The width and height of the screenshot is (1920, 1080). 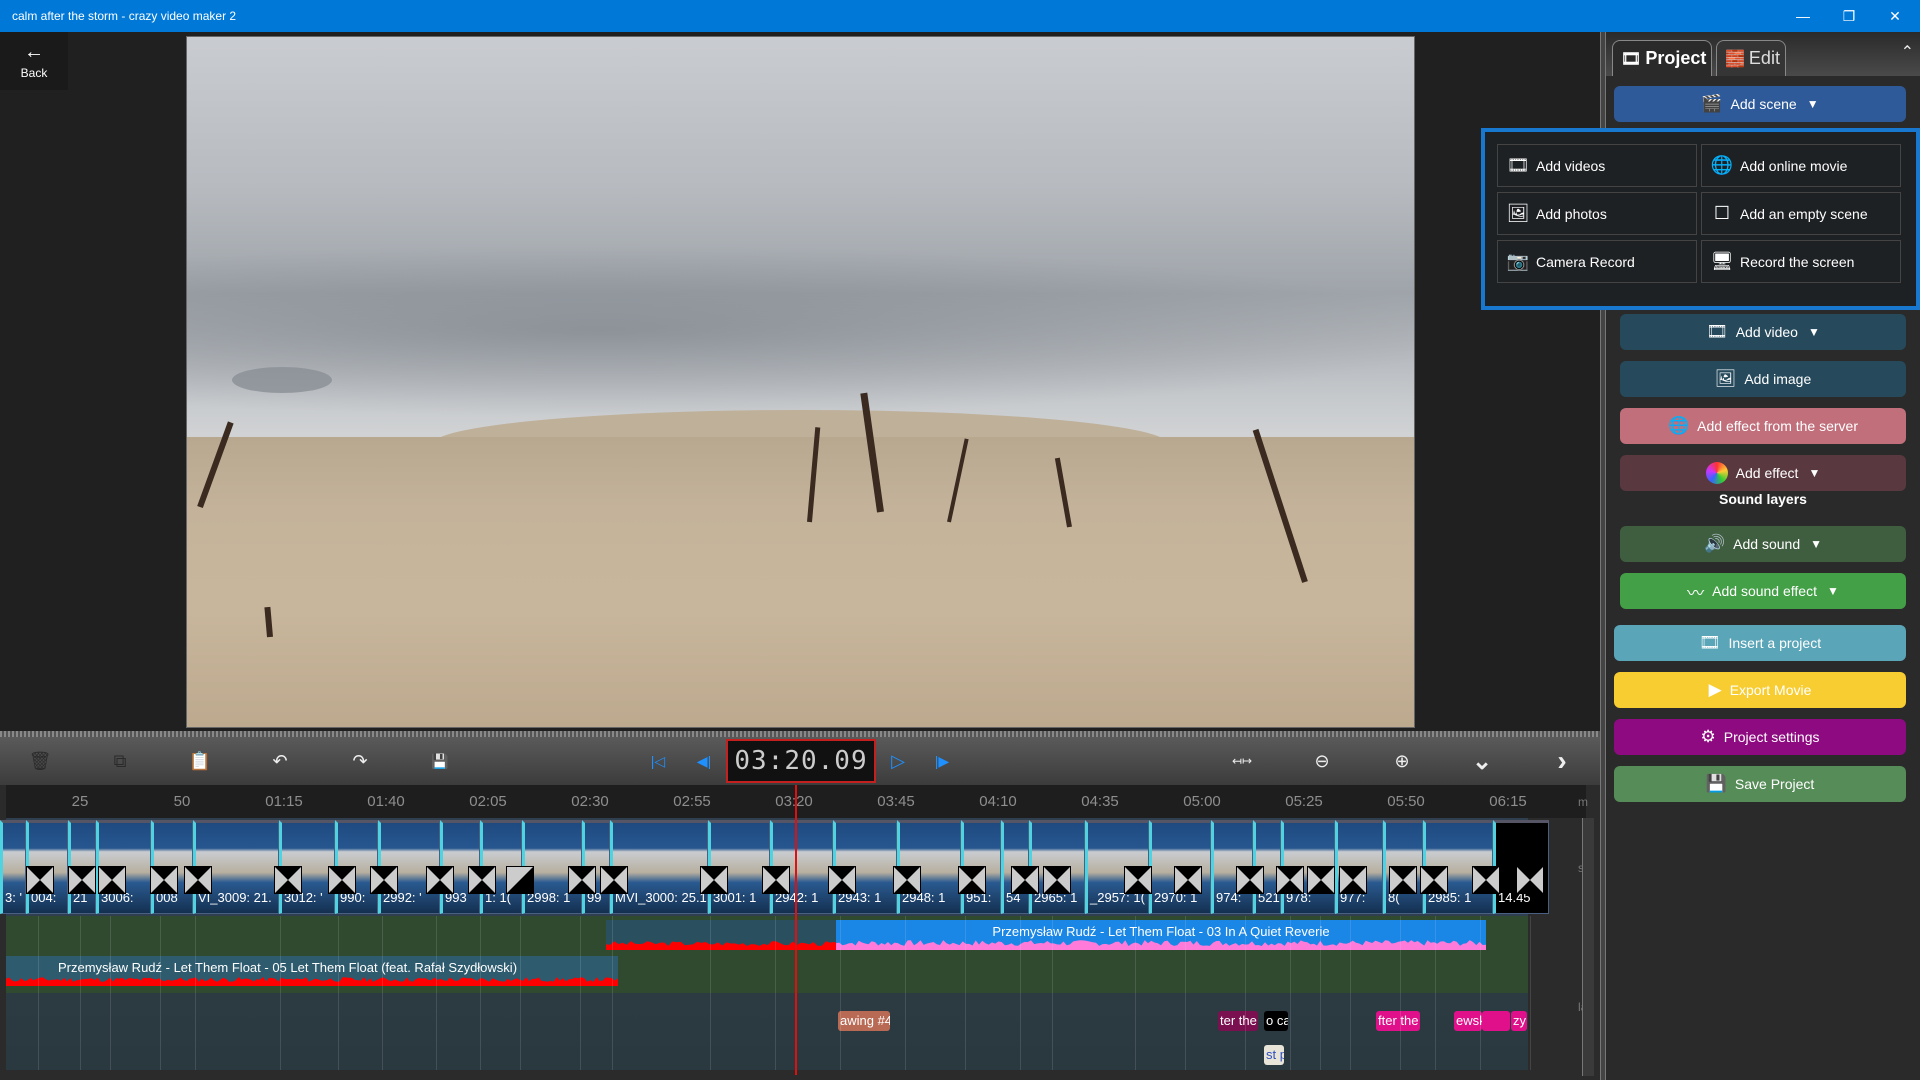 I want to click on timecode-display: 03:20.09, so click(x=801, y=761).